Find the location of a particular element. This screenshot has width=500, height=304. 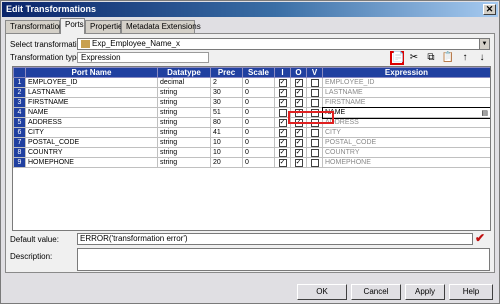

tab-properties: Properties is located at coordinates (105, 26).